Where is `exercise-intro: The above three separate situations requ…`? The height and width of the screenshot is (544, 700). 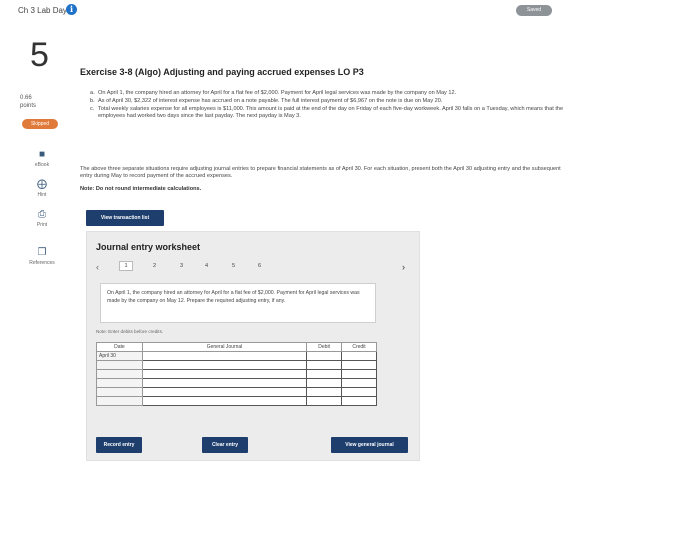 exercise-intro: The above three separate situations requ… is located at coordinates (320, 172).